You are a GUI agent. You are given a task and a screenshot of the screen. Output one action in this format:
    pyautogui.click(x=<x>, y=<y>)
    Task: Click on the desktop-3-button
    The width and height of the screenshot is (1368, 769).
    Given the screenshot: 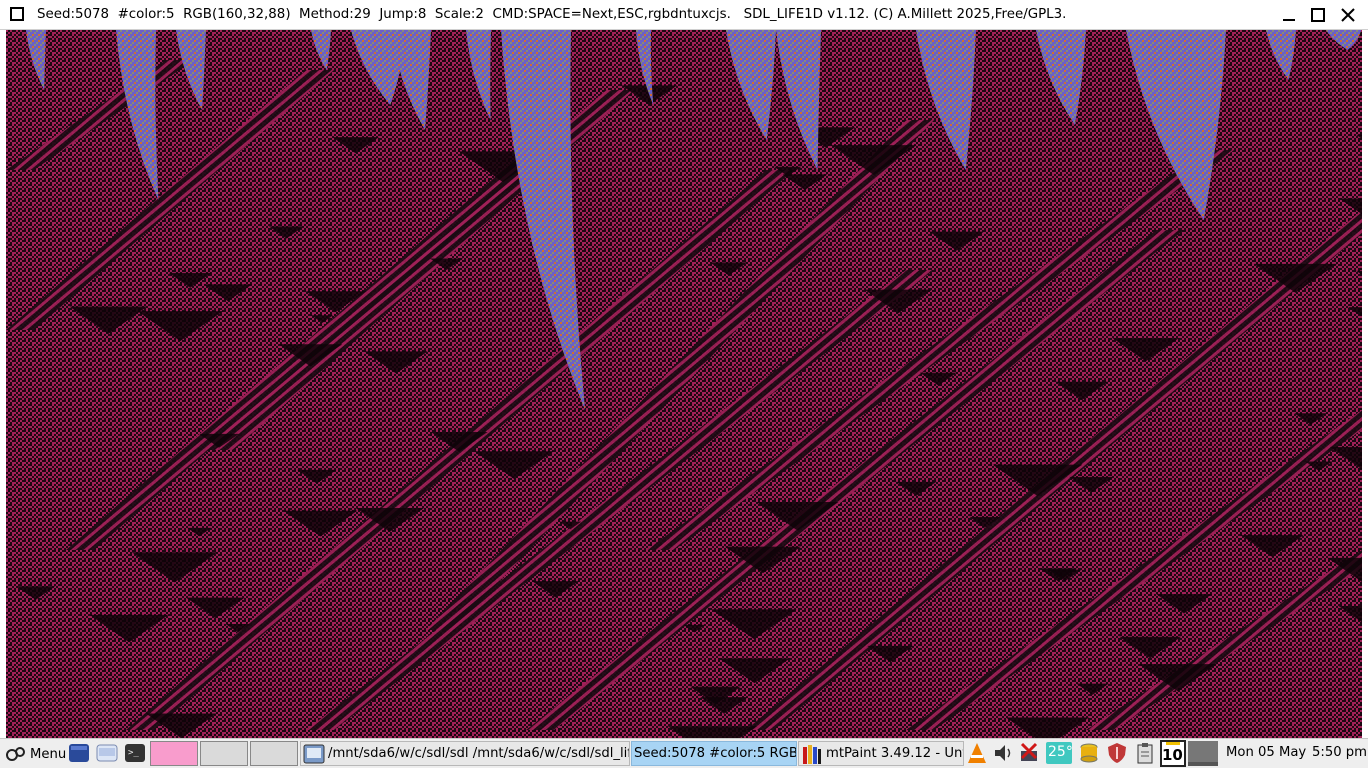 What is the action you would take?
    pyautogui.click(x=274, y=753)
    